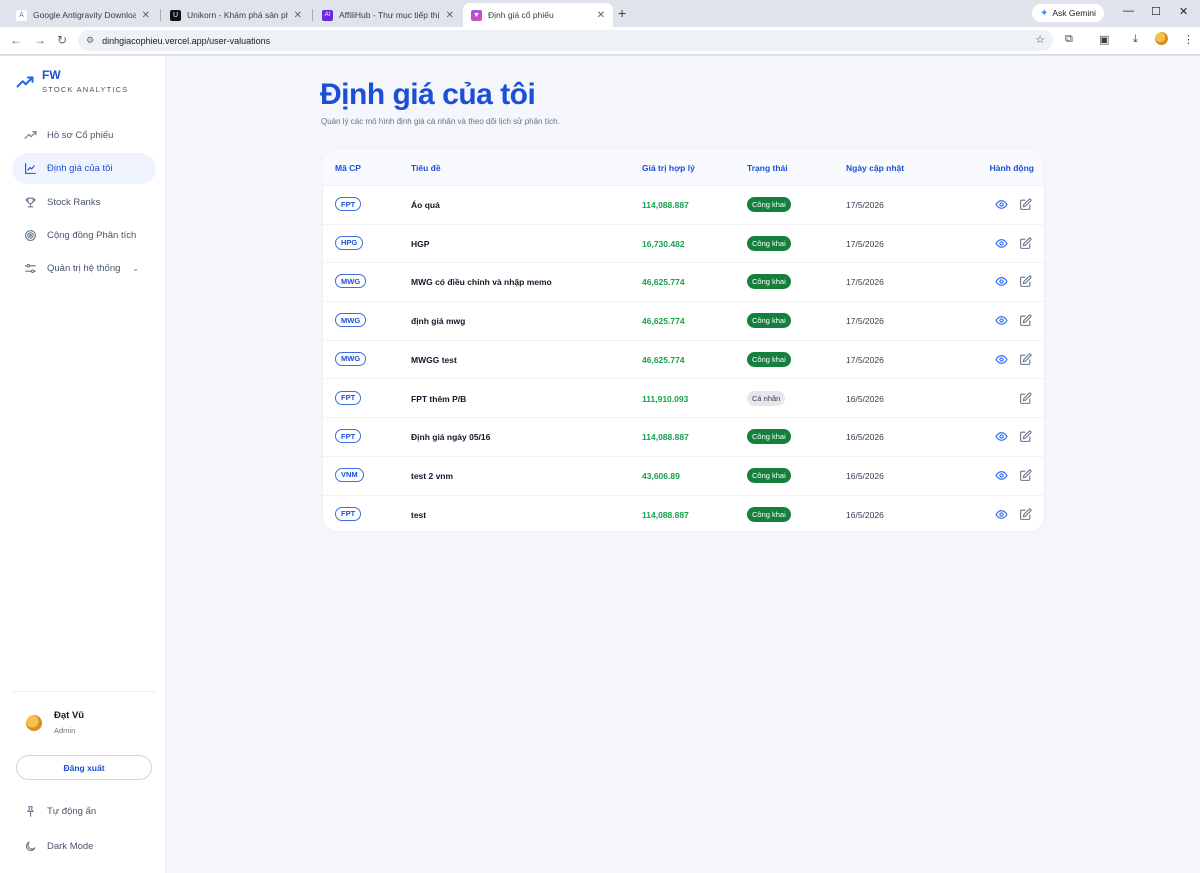 Image resolution: width=1200 pixels, height=873 pixels. What do you see at coordinates (21, 15) in the screenshot?
I see `antigravity-icon: A` at bounding box center [21, 15].